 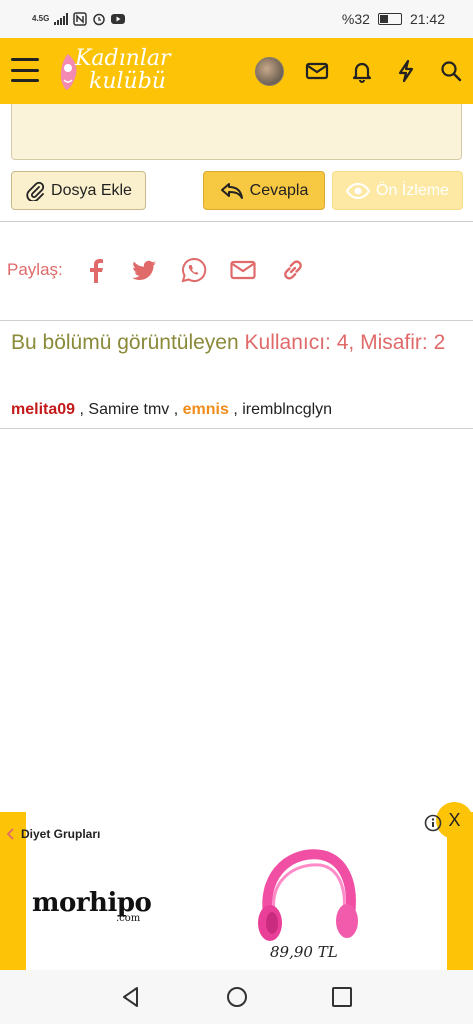 What do you see at coordinates (358, 190) in the screenshot?
I see `eye-icon` at bounding box center [358, 190].